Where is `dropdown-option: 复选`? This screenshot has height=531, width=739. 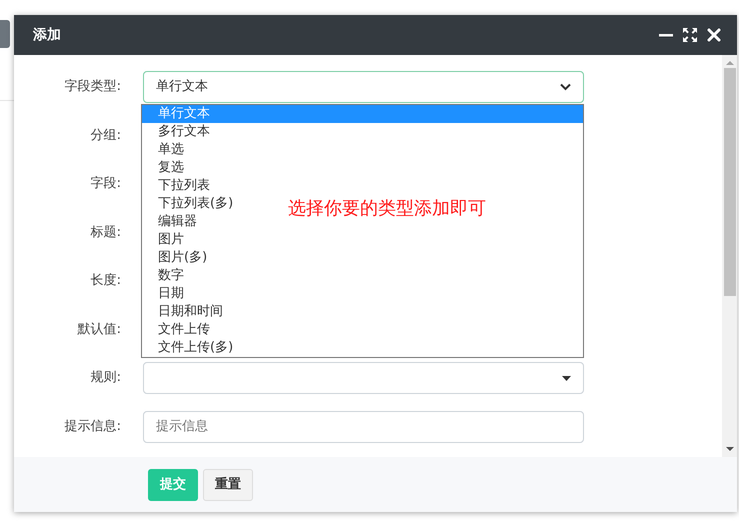
dropdown-option: 复选 is located at coordinates (165, 168).